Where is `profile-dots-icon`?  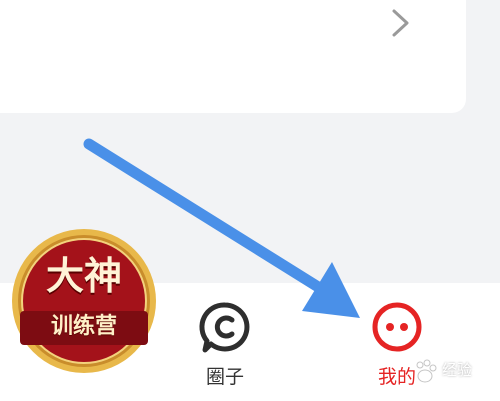 profile-dots-icon is located at coordinates (397, 327).